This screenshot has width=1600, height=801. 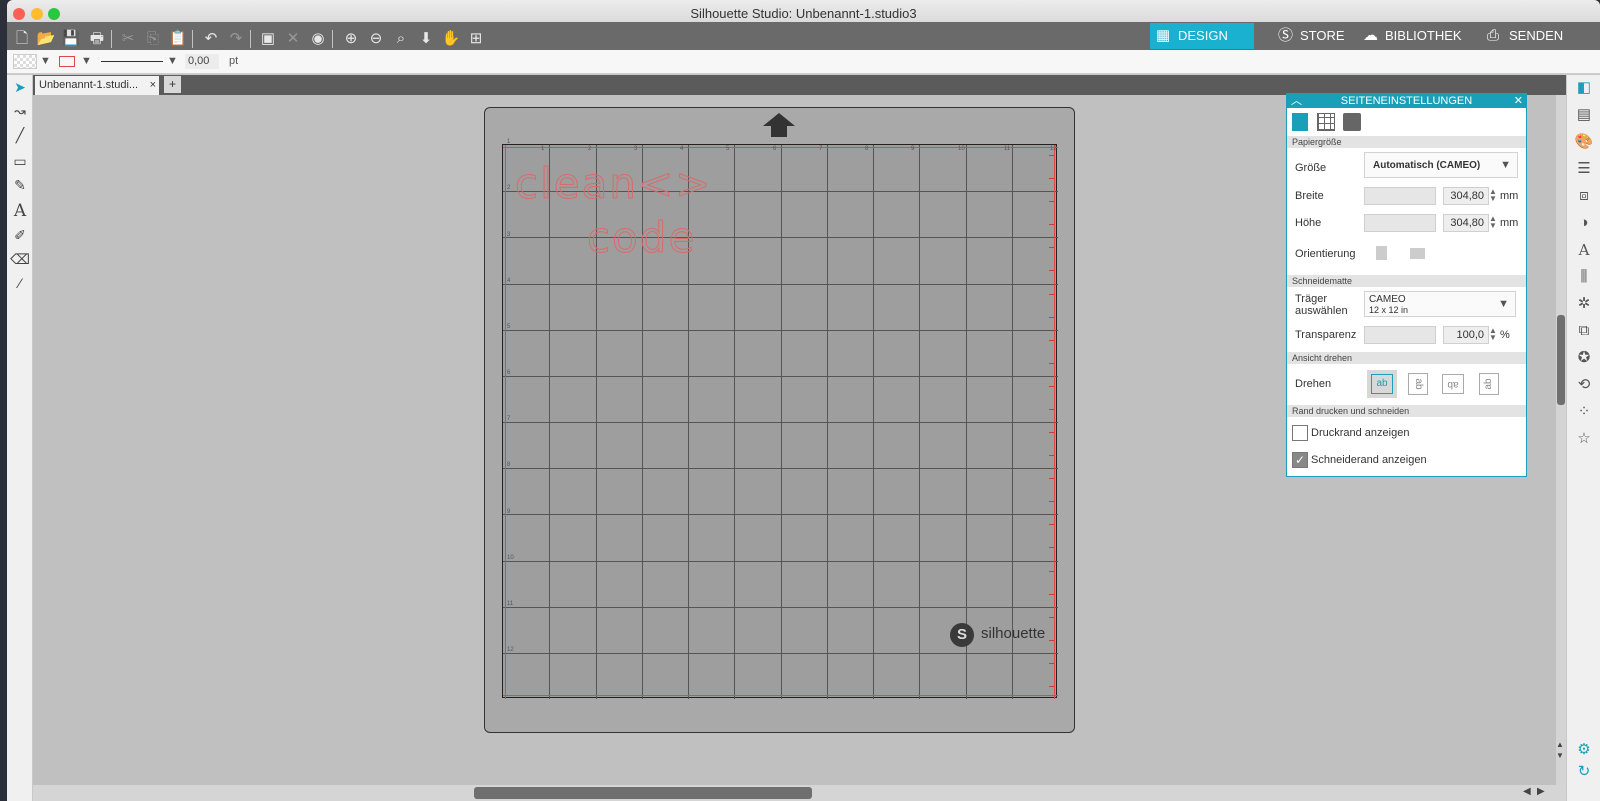 What do you see at coordinates (20, 161) in the screenshot?
I see `rectangle-tool-icon: ▭` at bounding box center [20, 161].